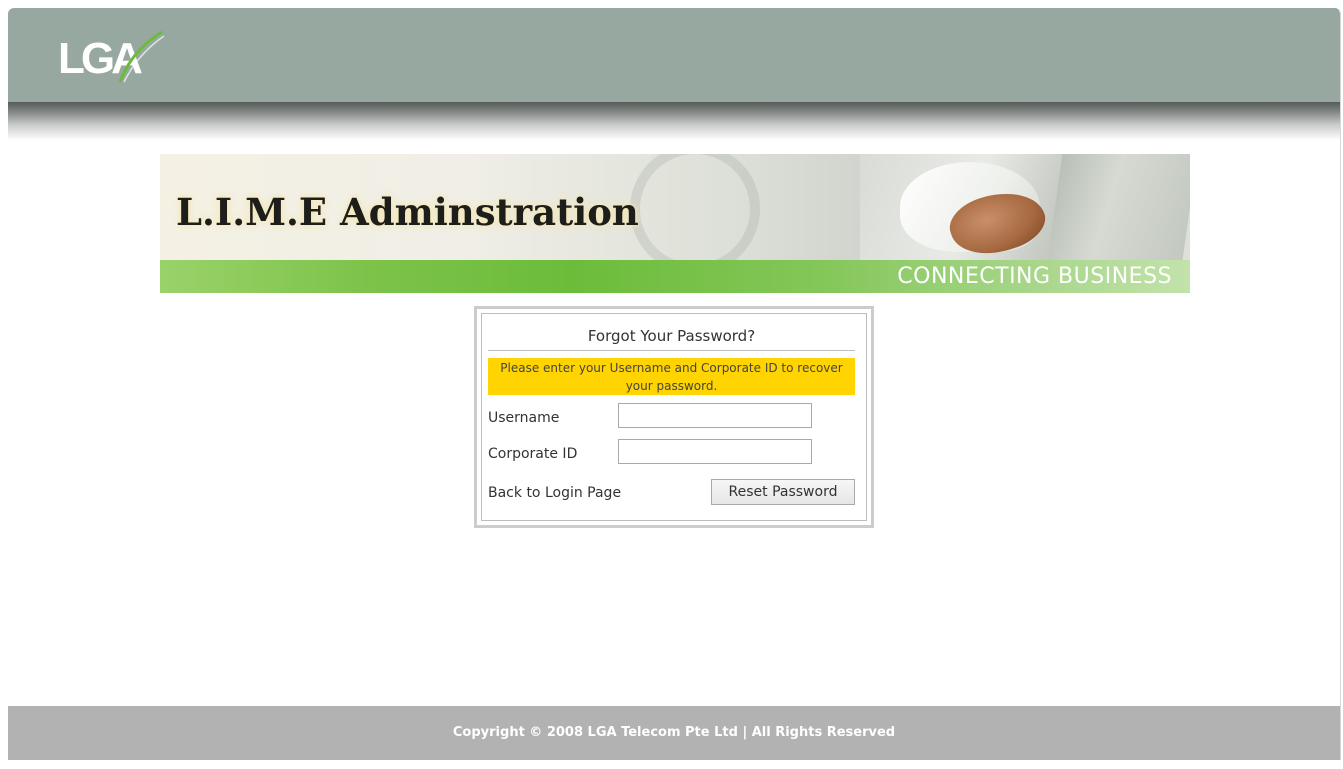  Describe the element at coordinates (783, 492) in the screenshot. I see `reset-password-button: Reset Password` at that location.